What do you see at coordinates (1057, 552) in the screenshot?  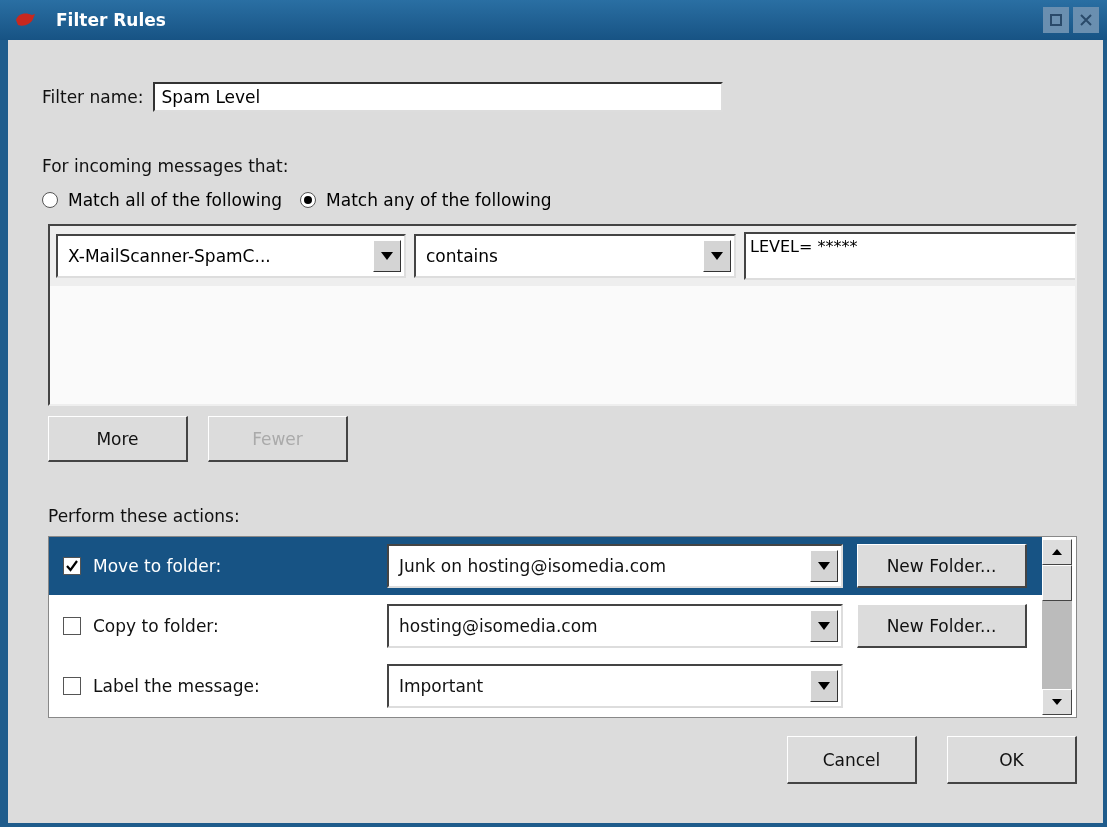 I see `up-arrow-icon` at bounding box center [1057, 552].